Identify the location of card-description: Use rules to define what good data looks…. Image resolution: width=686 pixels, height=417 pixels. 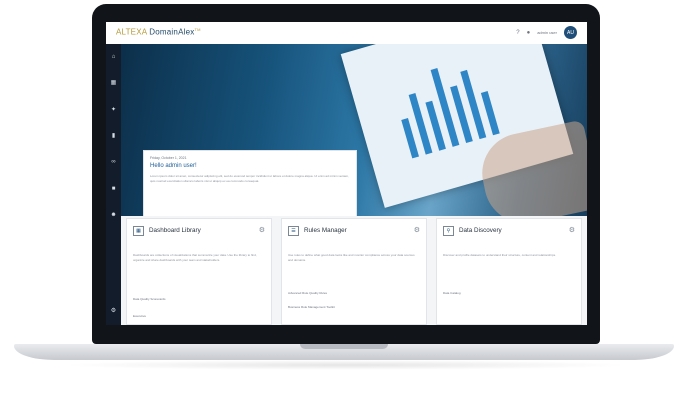
(351, 257).